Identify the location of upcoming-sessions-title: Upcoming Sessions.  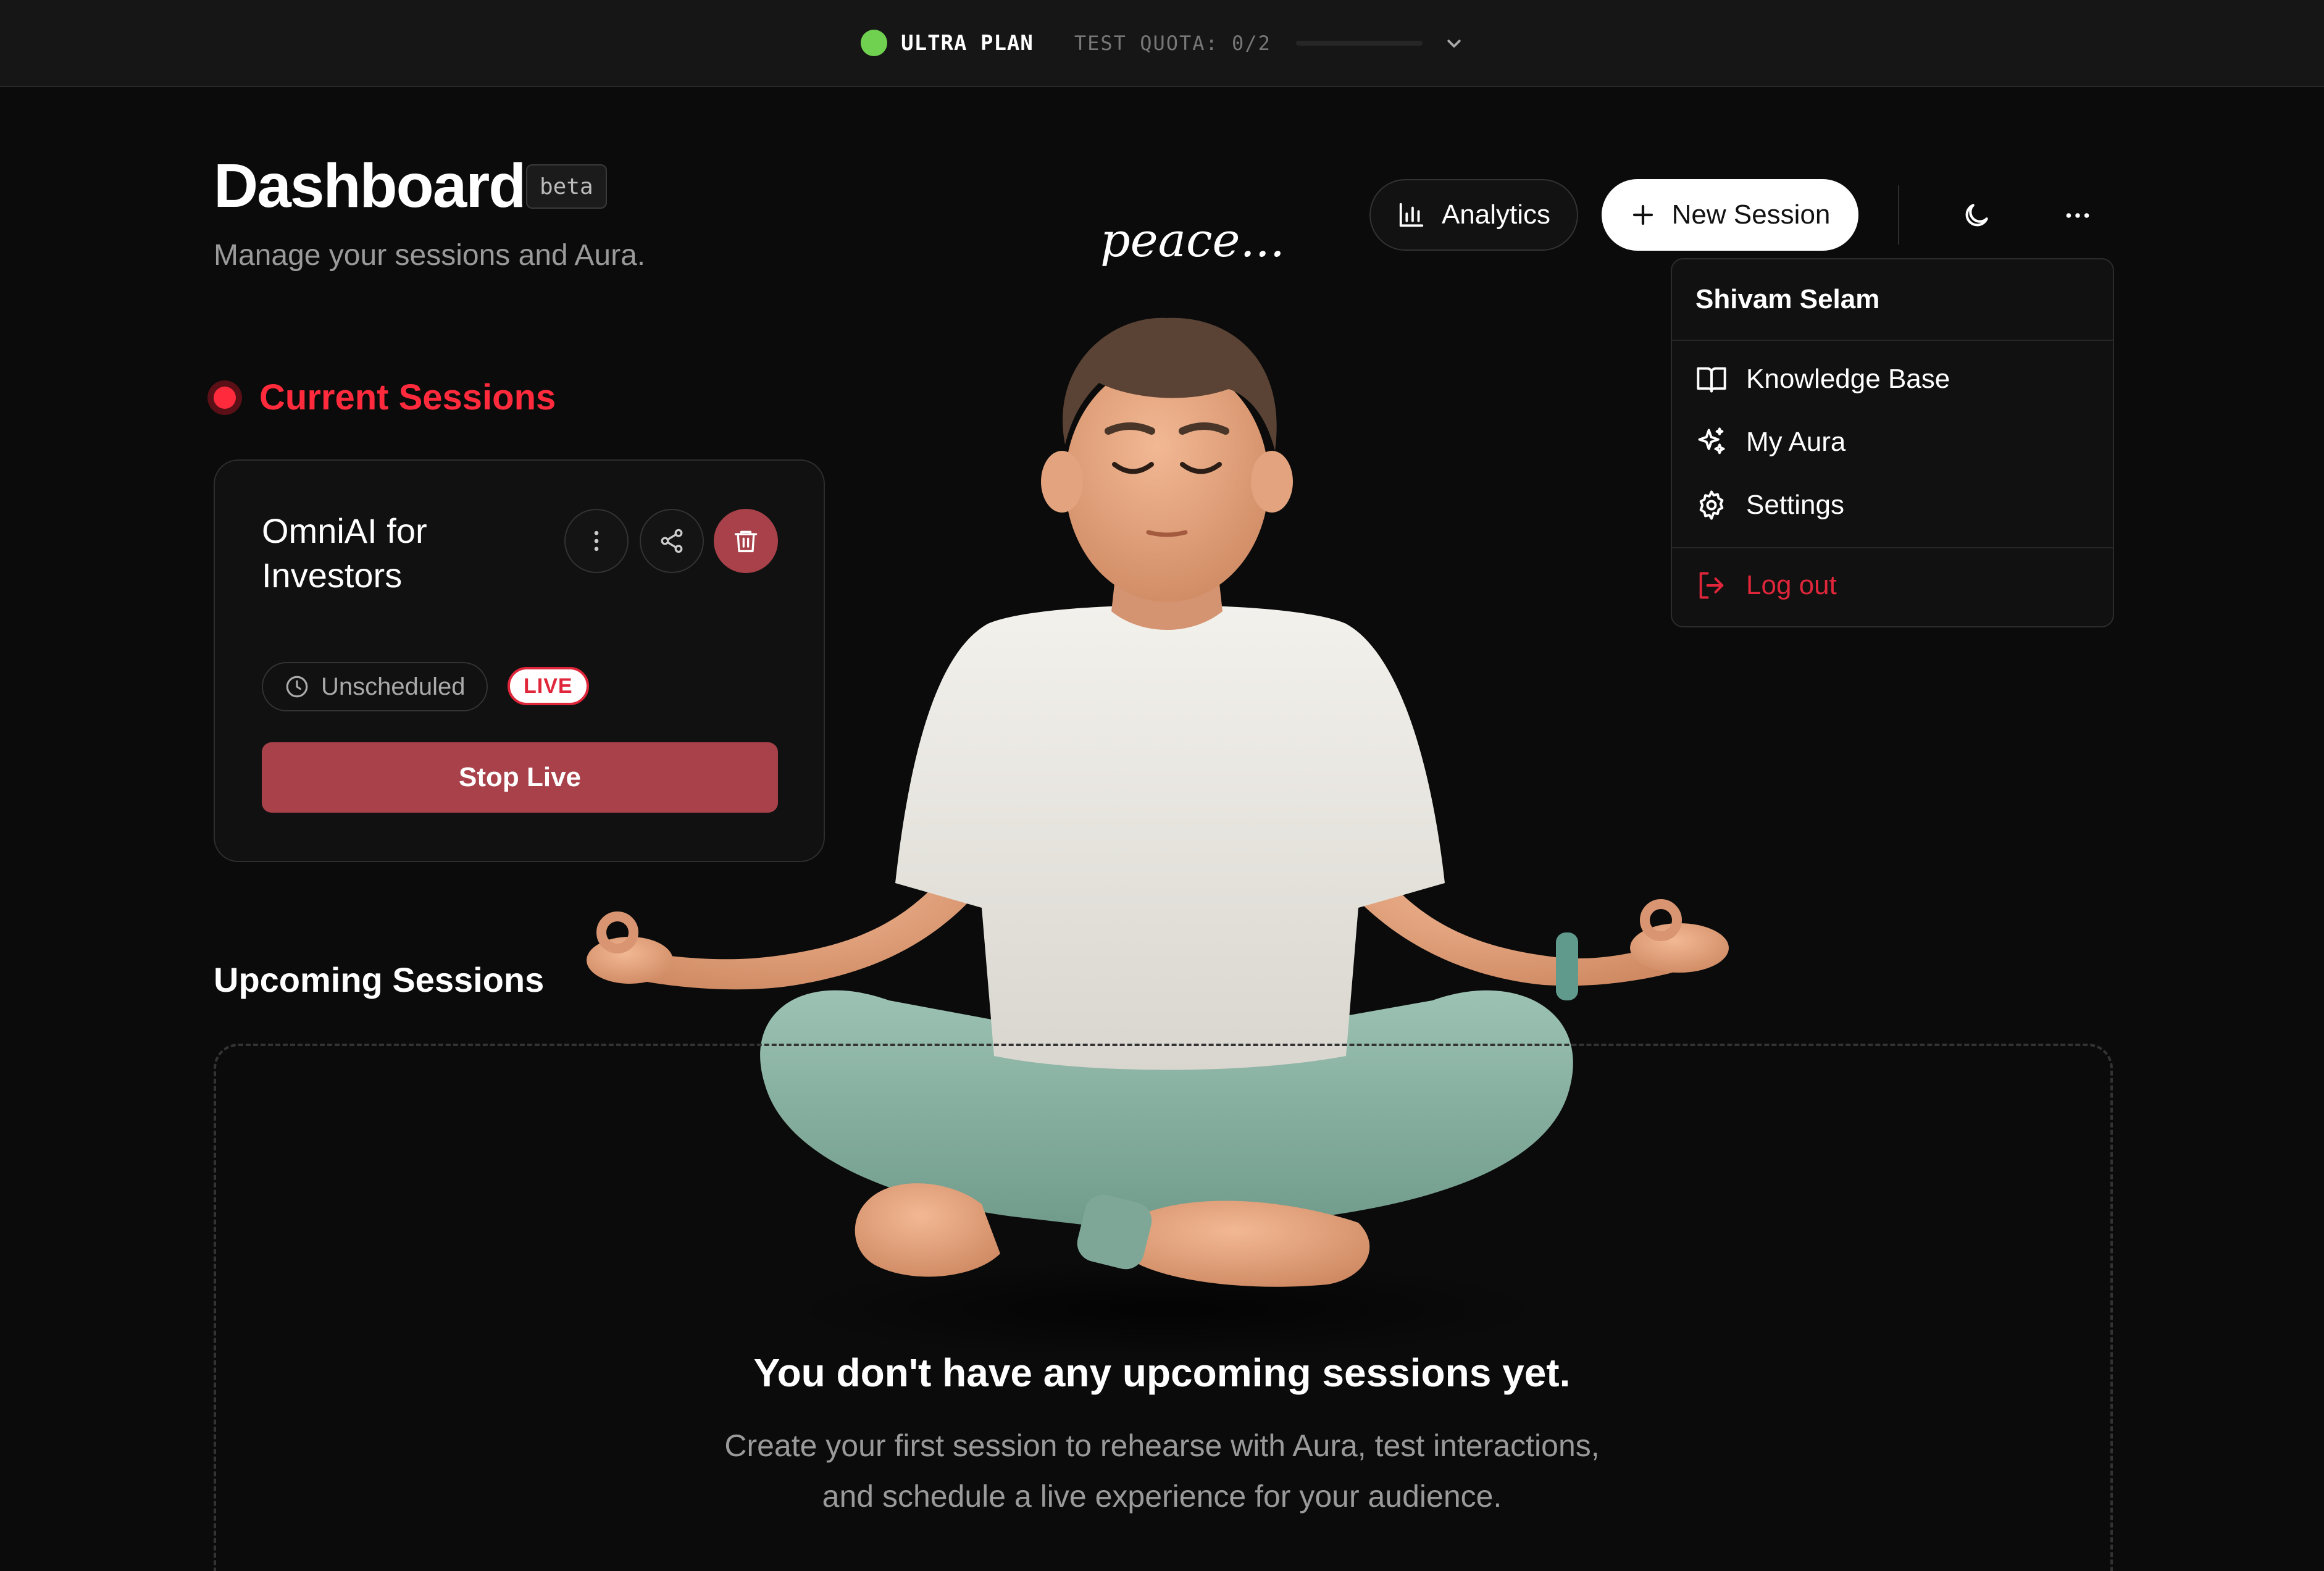
(379, 980).